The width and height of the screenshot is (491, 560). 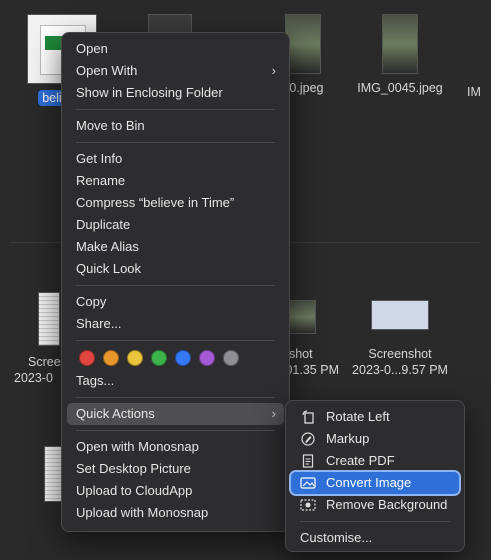 What do you see at coordinates (360, 460) in the screenshot?
I see `submenu-item-label: Create PDF` at bounding box center [360, 460].